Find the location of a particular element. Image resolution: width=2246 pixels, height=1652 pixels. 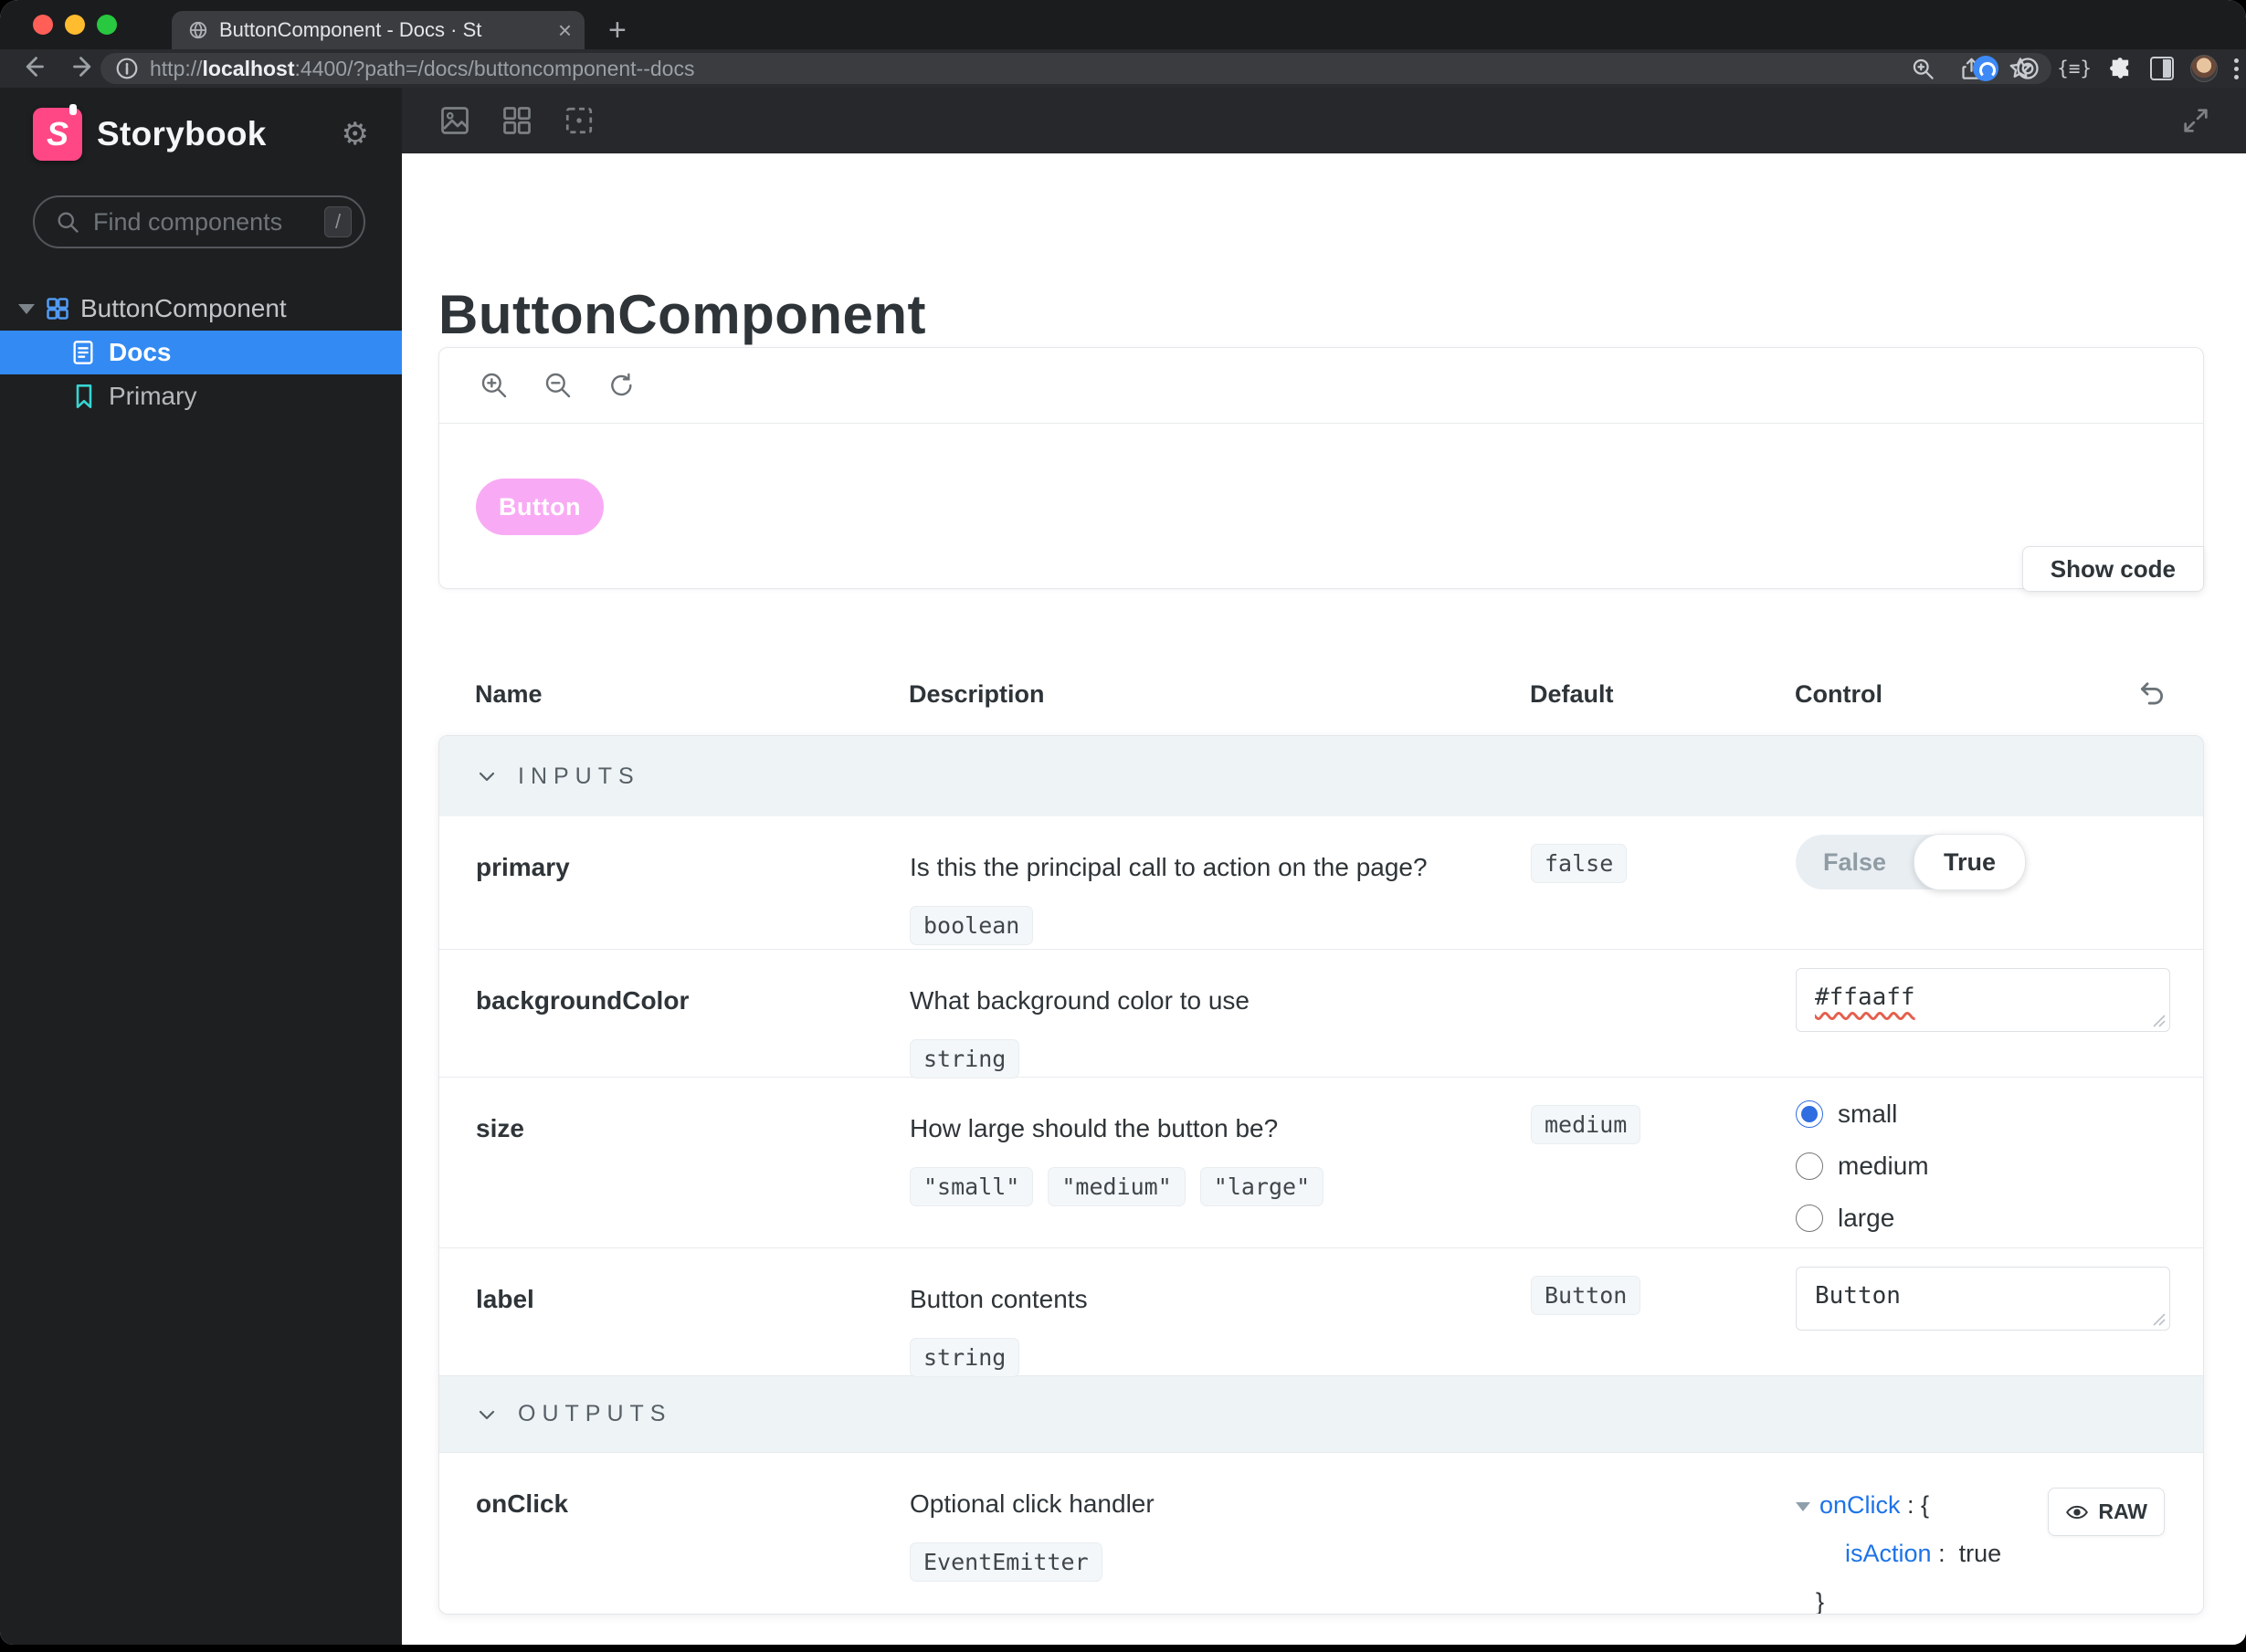

zoom-window-button is located at coordinates (107, 25).